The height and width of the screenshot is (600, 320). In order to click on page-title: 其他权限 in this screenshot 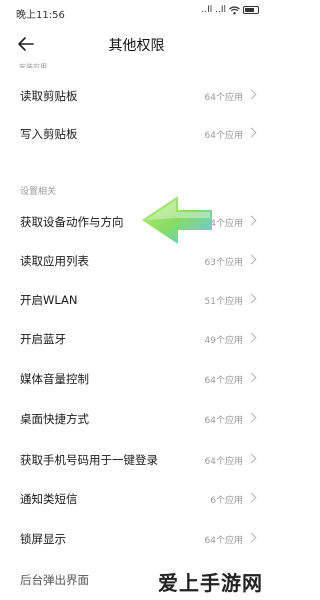, I will do `click(136, 46)`.